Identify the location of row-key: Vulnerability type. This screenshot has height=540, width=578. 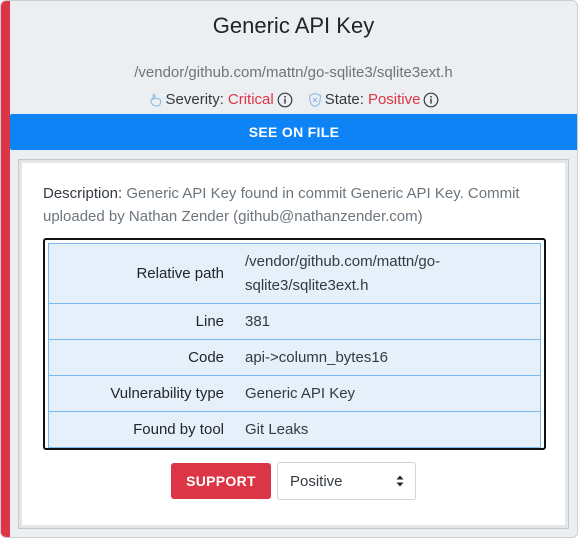
(167, 393).